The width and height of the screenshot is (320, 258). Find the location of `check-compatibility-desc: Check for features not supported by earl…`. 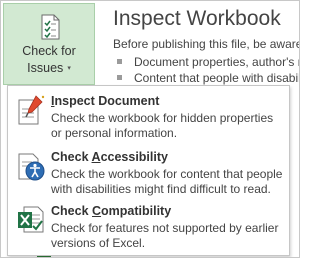

check-compatibility-desc: Check for features not supported by earl… is located at coordinates (165, 228).